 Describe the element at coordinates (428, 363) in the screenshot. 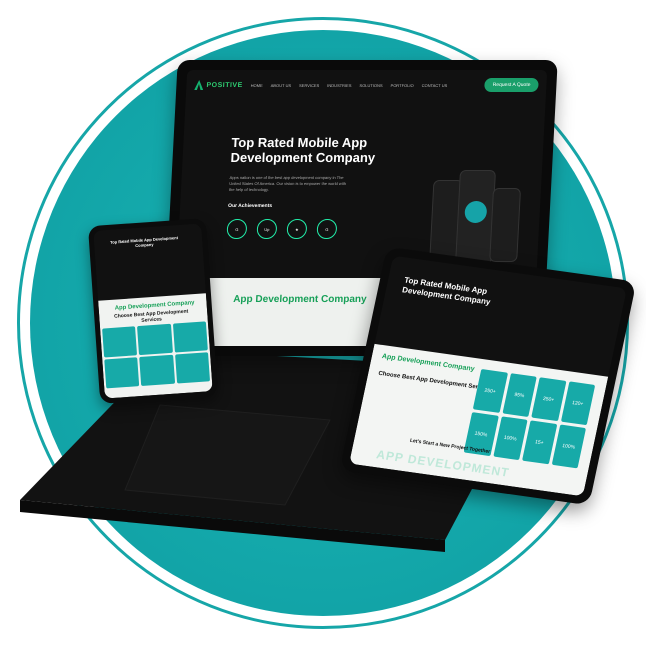

I see `tablet-section-title: App Development Company` at that location.